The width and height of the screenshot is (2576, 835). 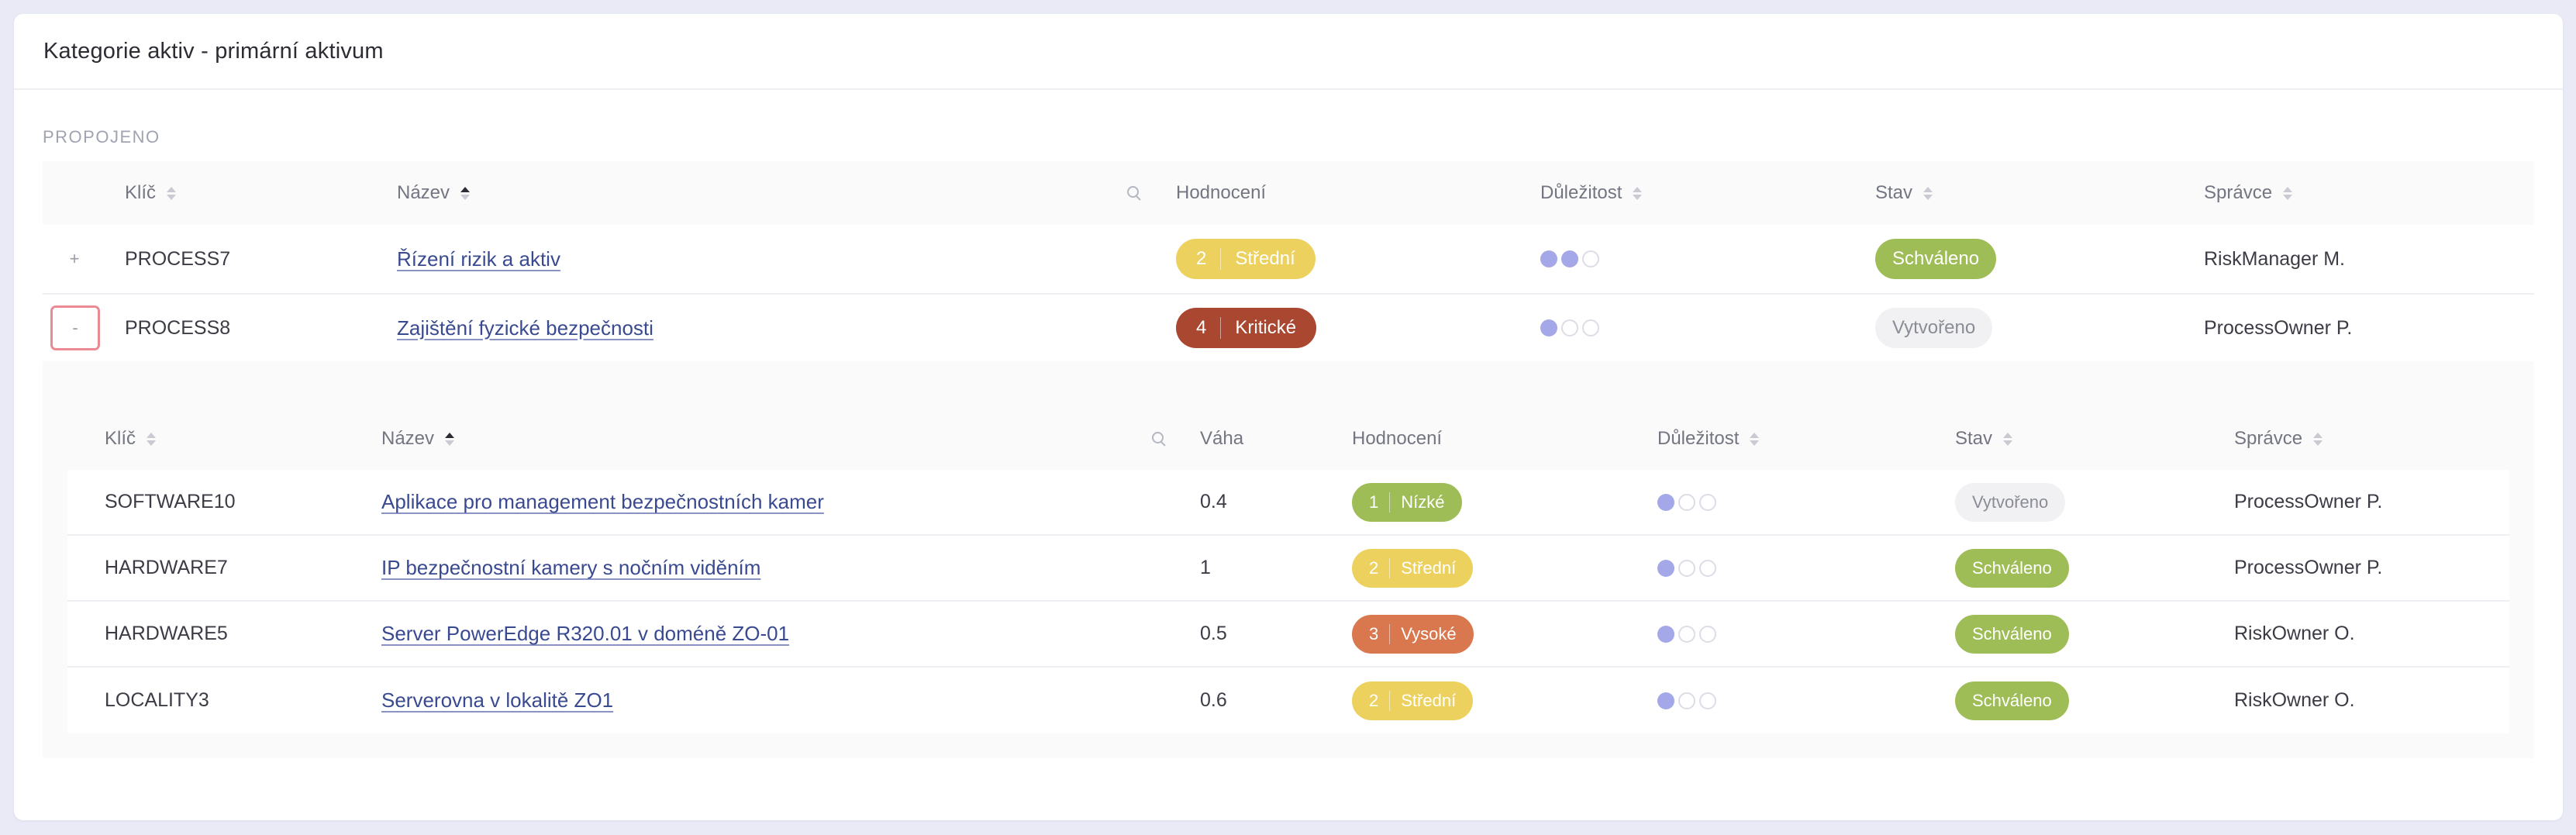 I want to click on row-owner: RiskManager M., so click(x=2274, y=258).